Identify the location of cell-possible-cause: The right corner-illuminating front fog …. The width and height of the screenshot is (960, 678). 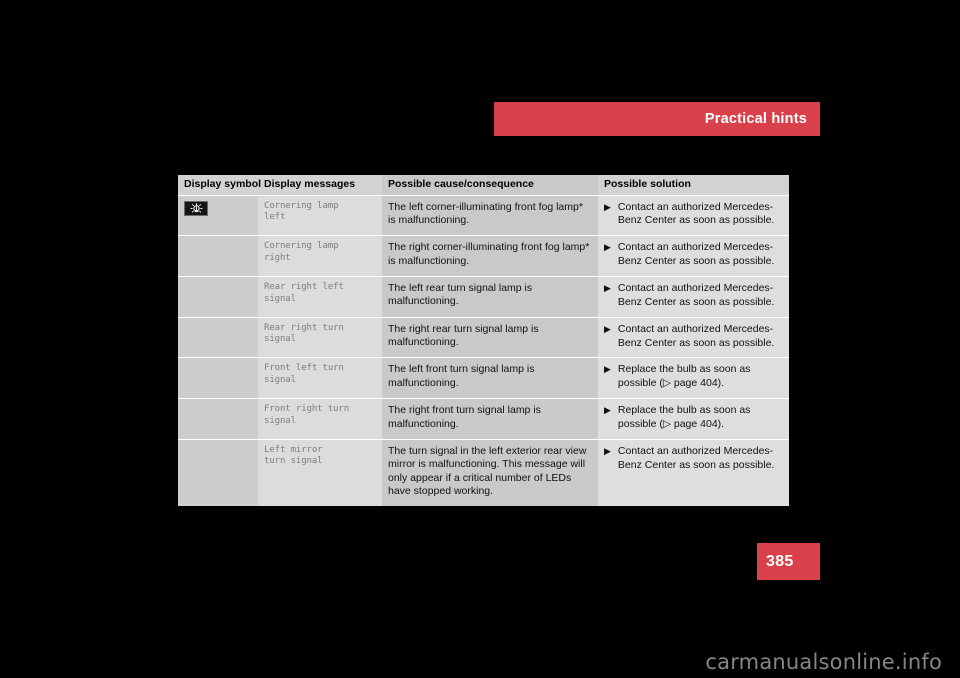
(490, 256).